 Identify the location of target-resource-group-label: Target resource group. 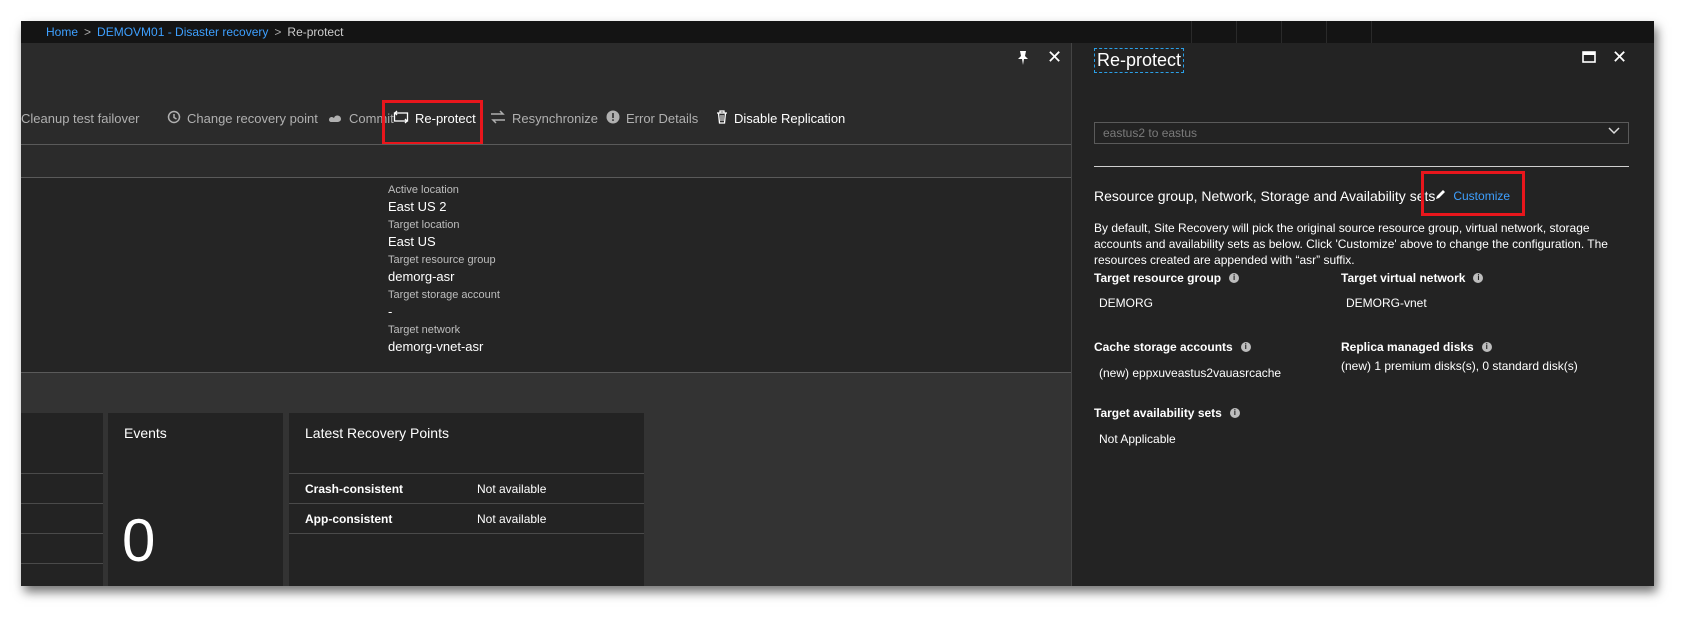
(442, 260).